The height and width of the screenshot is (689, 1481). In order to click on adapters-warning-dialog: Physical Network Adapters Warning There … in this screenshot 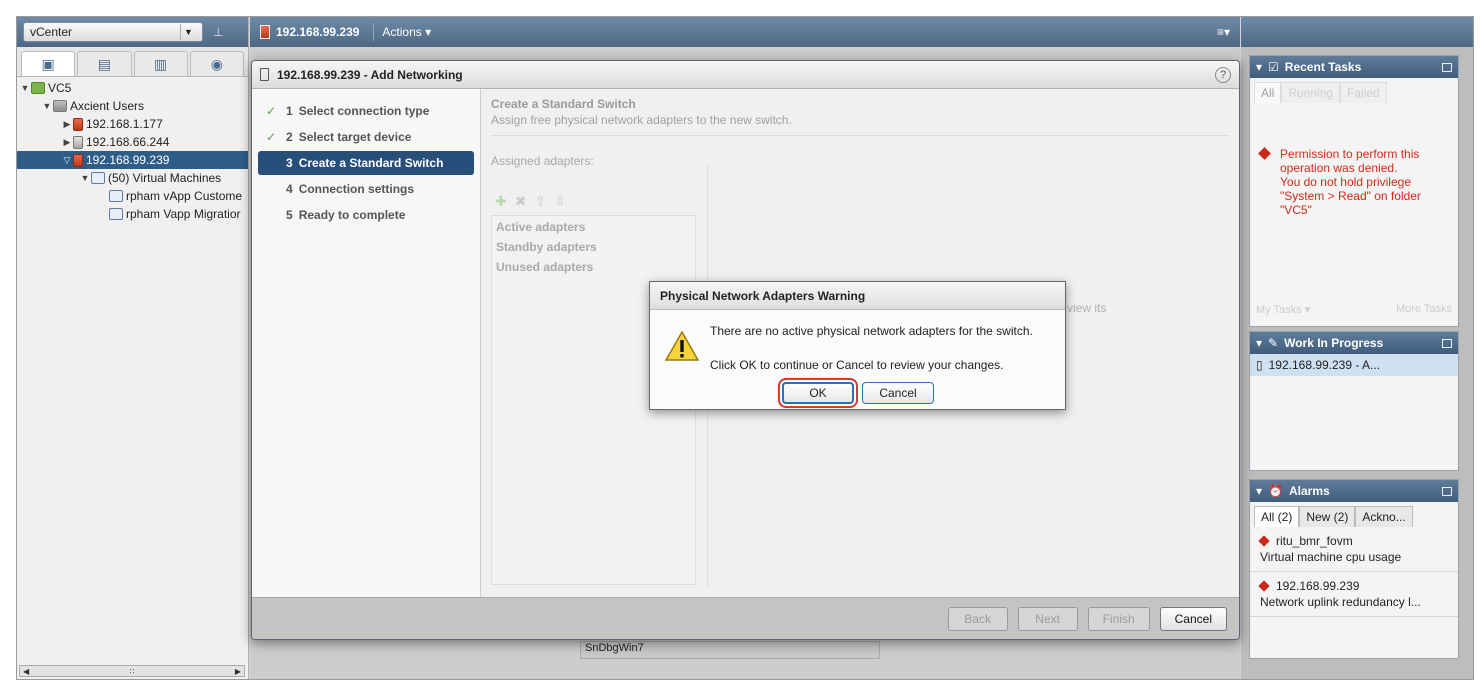, I will do `click(857, 345)`.